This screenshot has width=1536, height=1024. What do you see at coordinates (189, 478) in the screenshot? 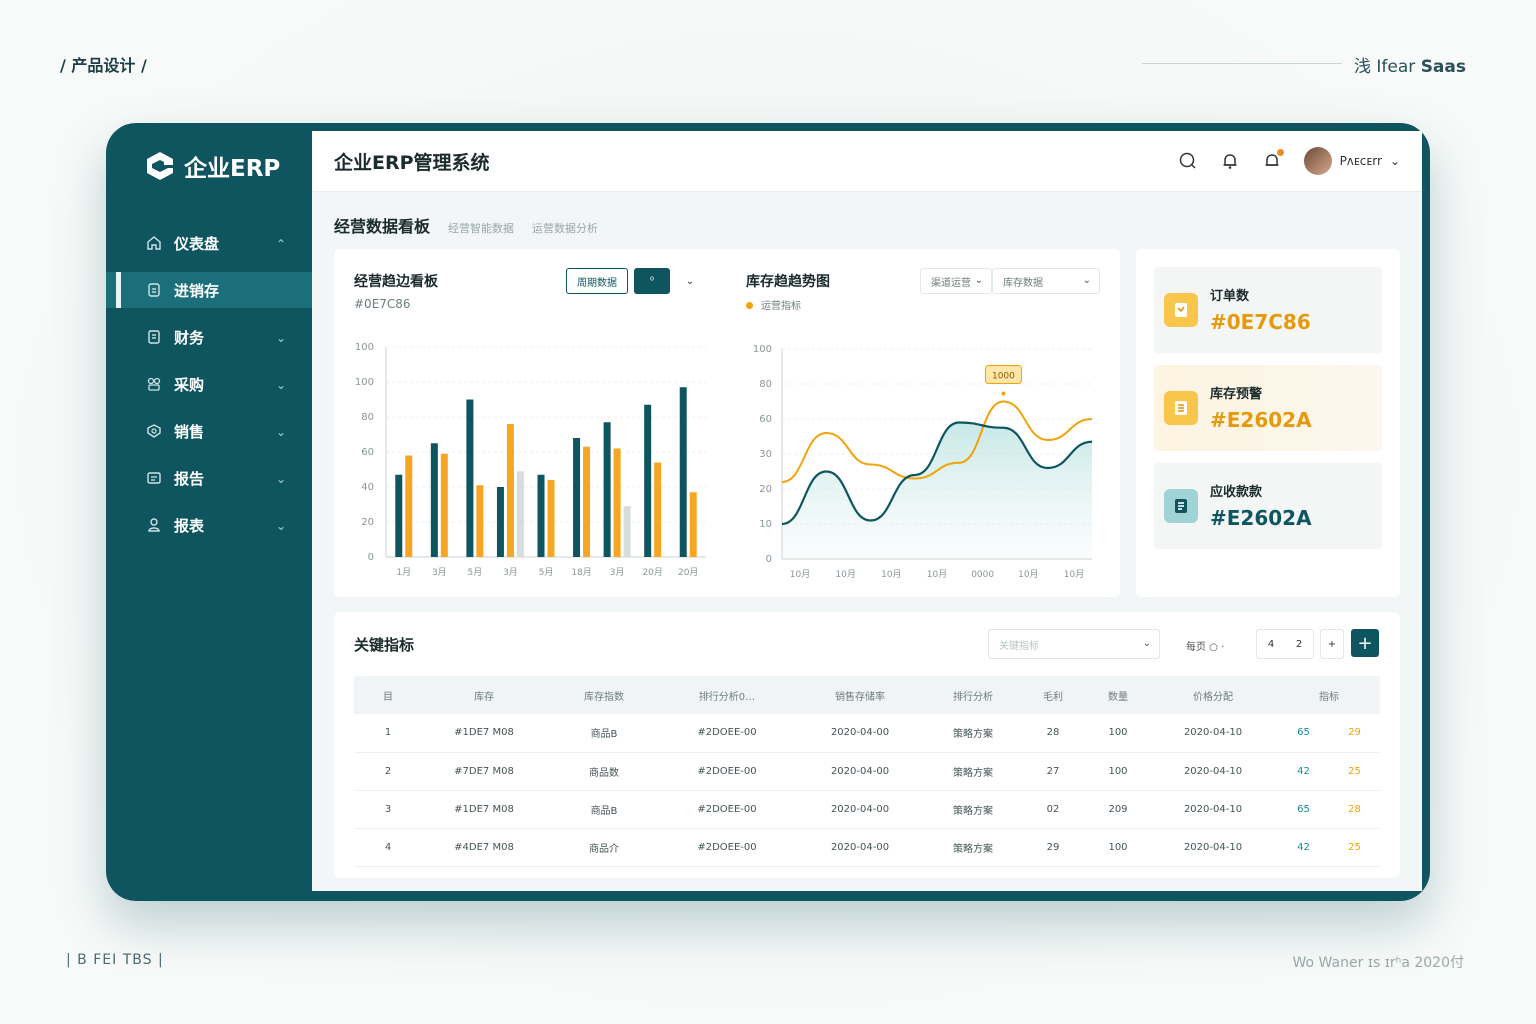
I see `sidebar-item-label: 报告` at bounding box center [189, 478].